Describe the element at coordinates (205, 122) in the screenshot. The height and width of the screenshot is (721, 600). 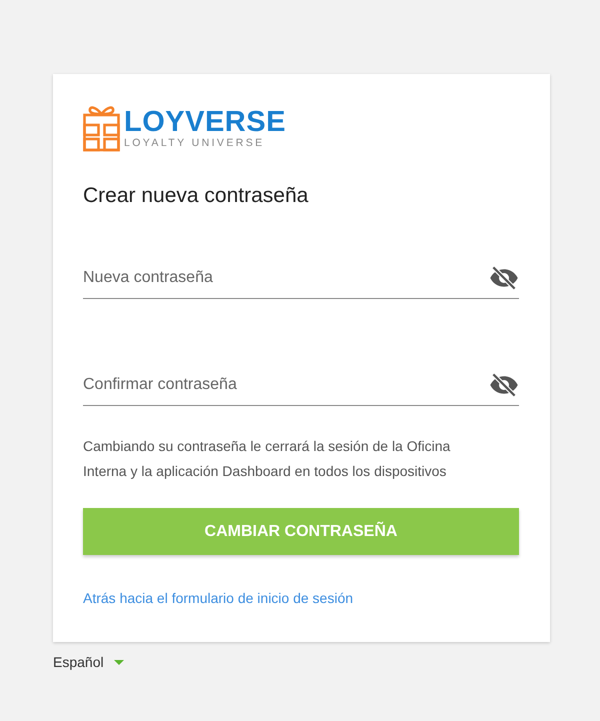
I see `logo-wordmark: LOYVERSE` at that location.